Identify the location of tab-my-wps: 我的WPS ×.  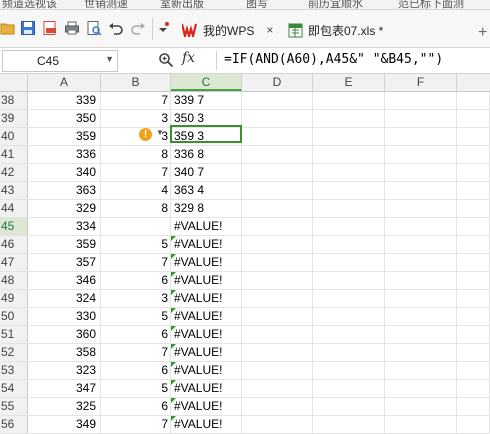
(227, 30).